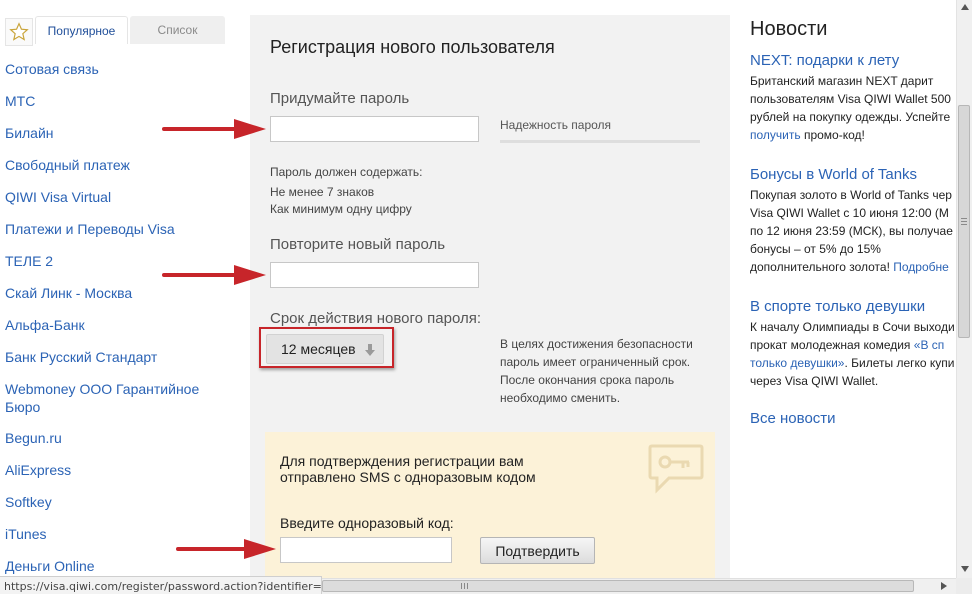 Image resolution: width=972 pixels, height=594 pixels. I want to click on news-item-3-line: только девушки». Билеты легко купи, so click(852, 363).